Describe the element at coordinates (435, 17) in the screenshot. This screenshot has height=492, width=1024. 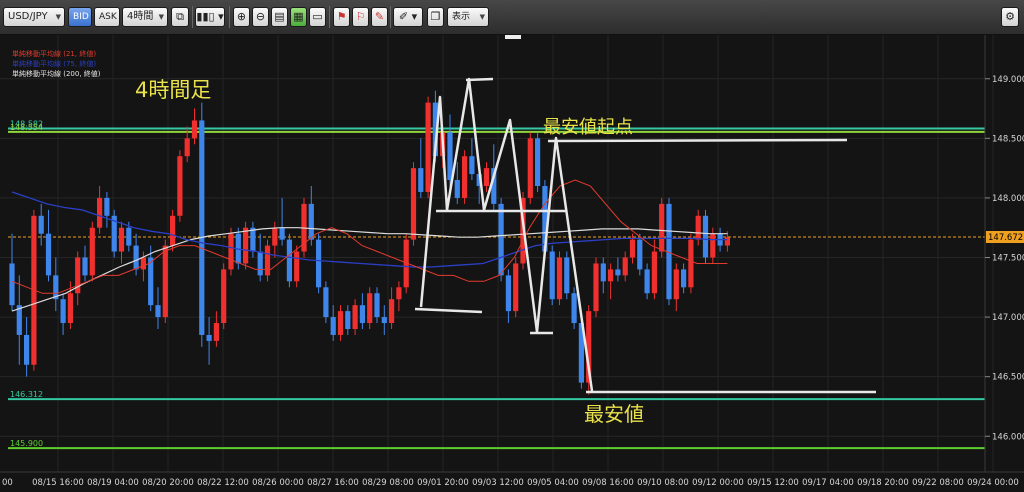
I see `duplicate-icon: ❐` at that location.